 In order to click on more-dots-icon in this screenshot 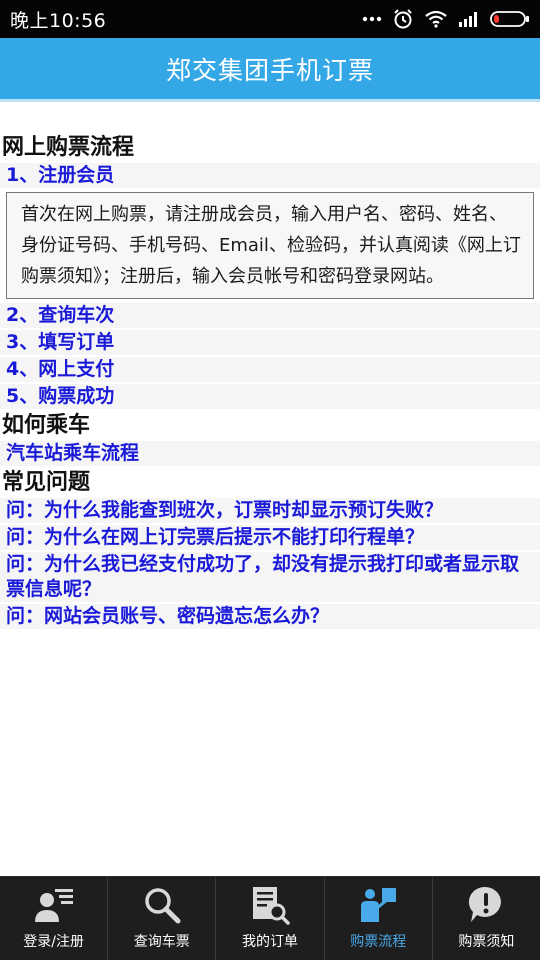, I will do `click(372, 19)`.